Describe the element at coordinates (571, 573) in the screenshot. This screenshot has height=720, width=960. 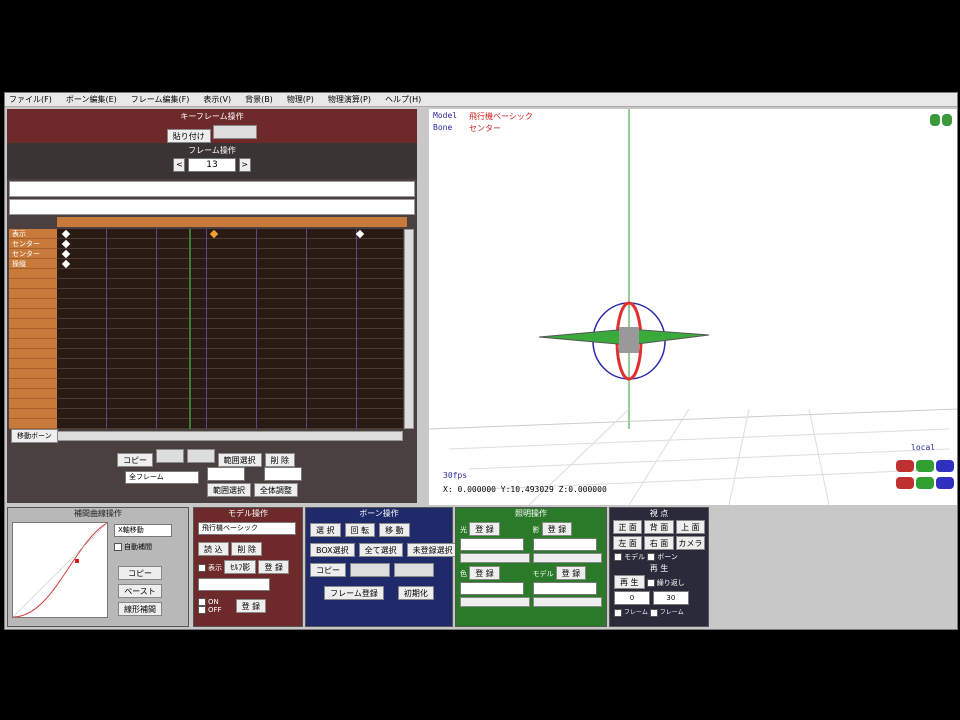
I see `light-register-4-button: 登 録` at that location.